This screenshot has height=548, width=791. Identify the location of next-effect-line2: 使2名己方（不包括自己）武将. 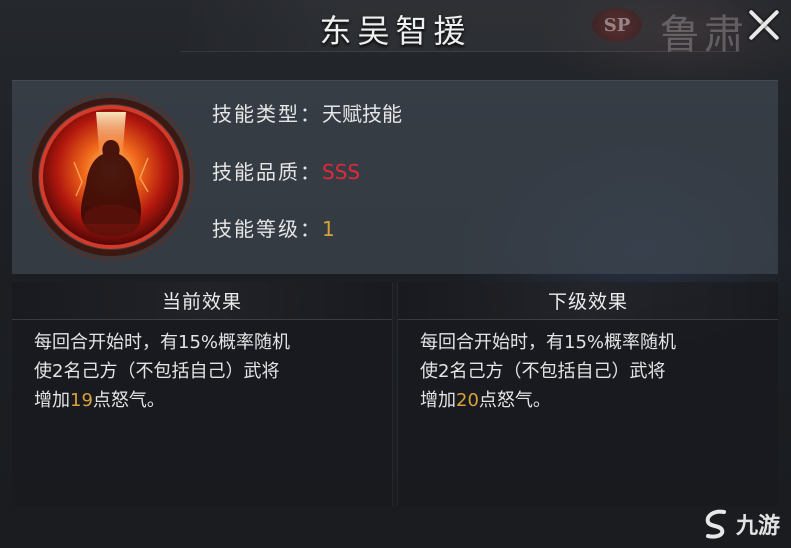
(543, 371).